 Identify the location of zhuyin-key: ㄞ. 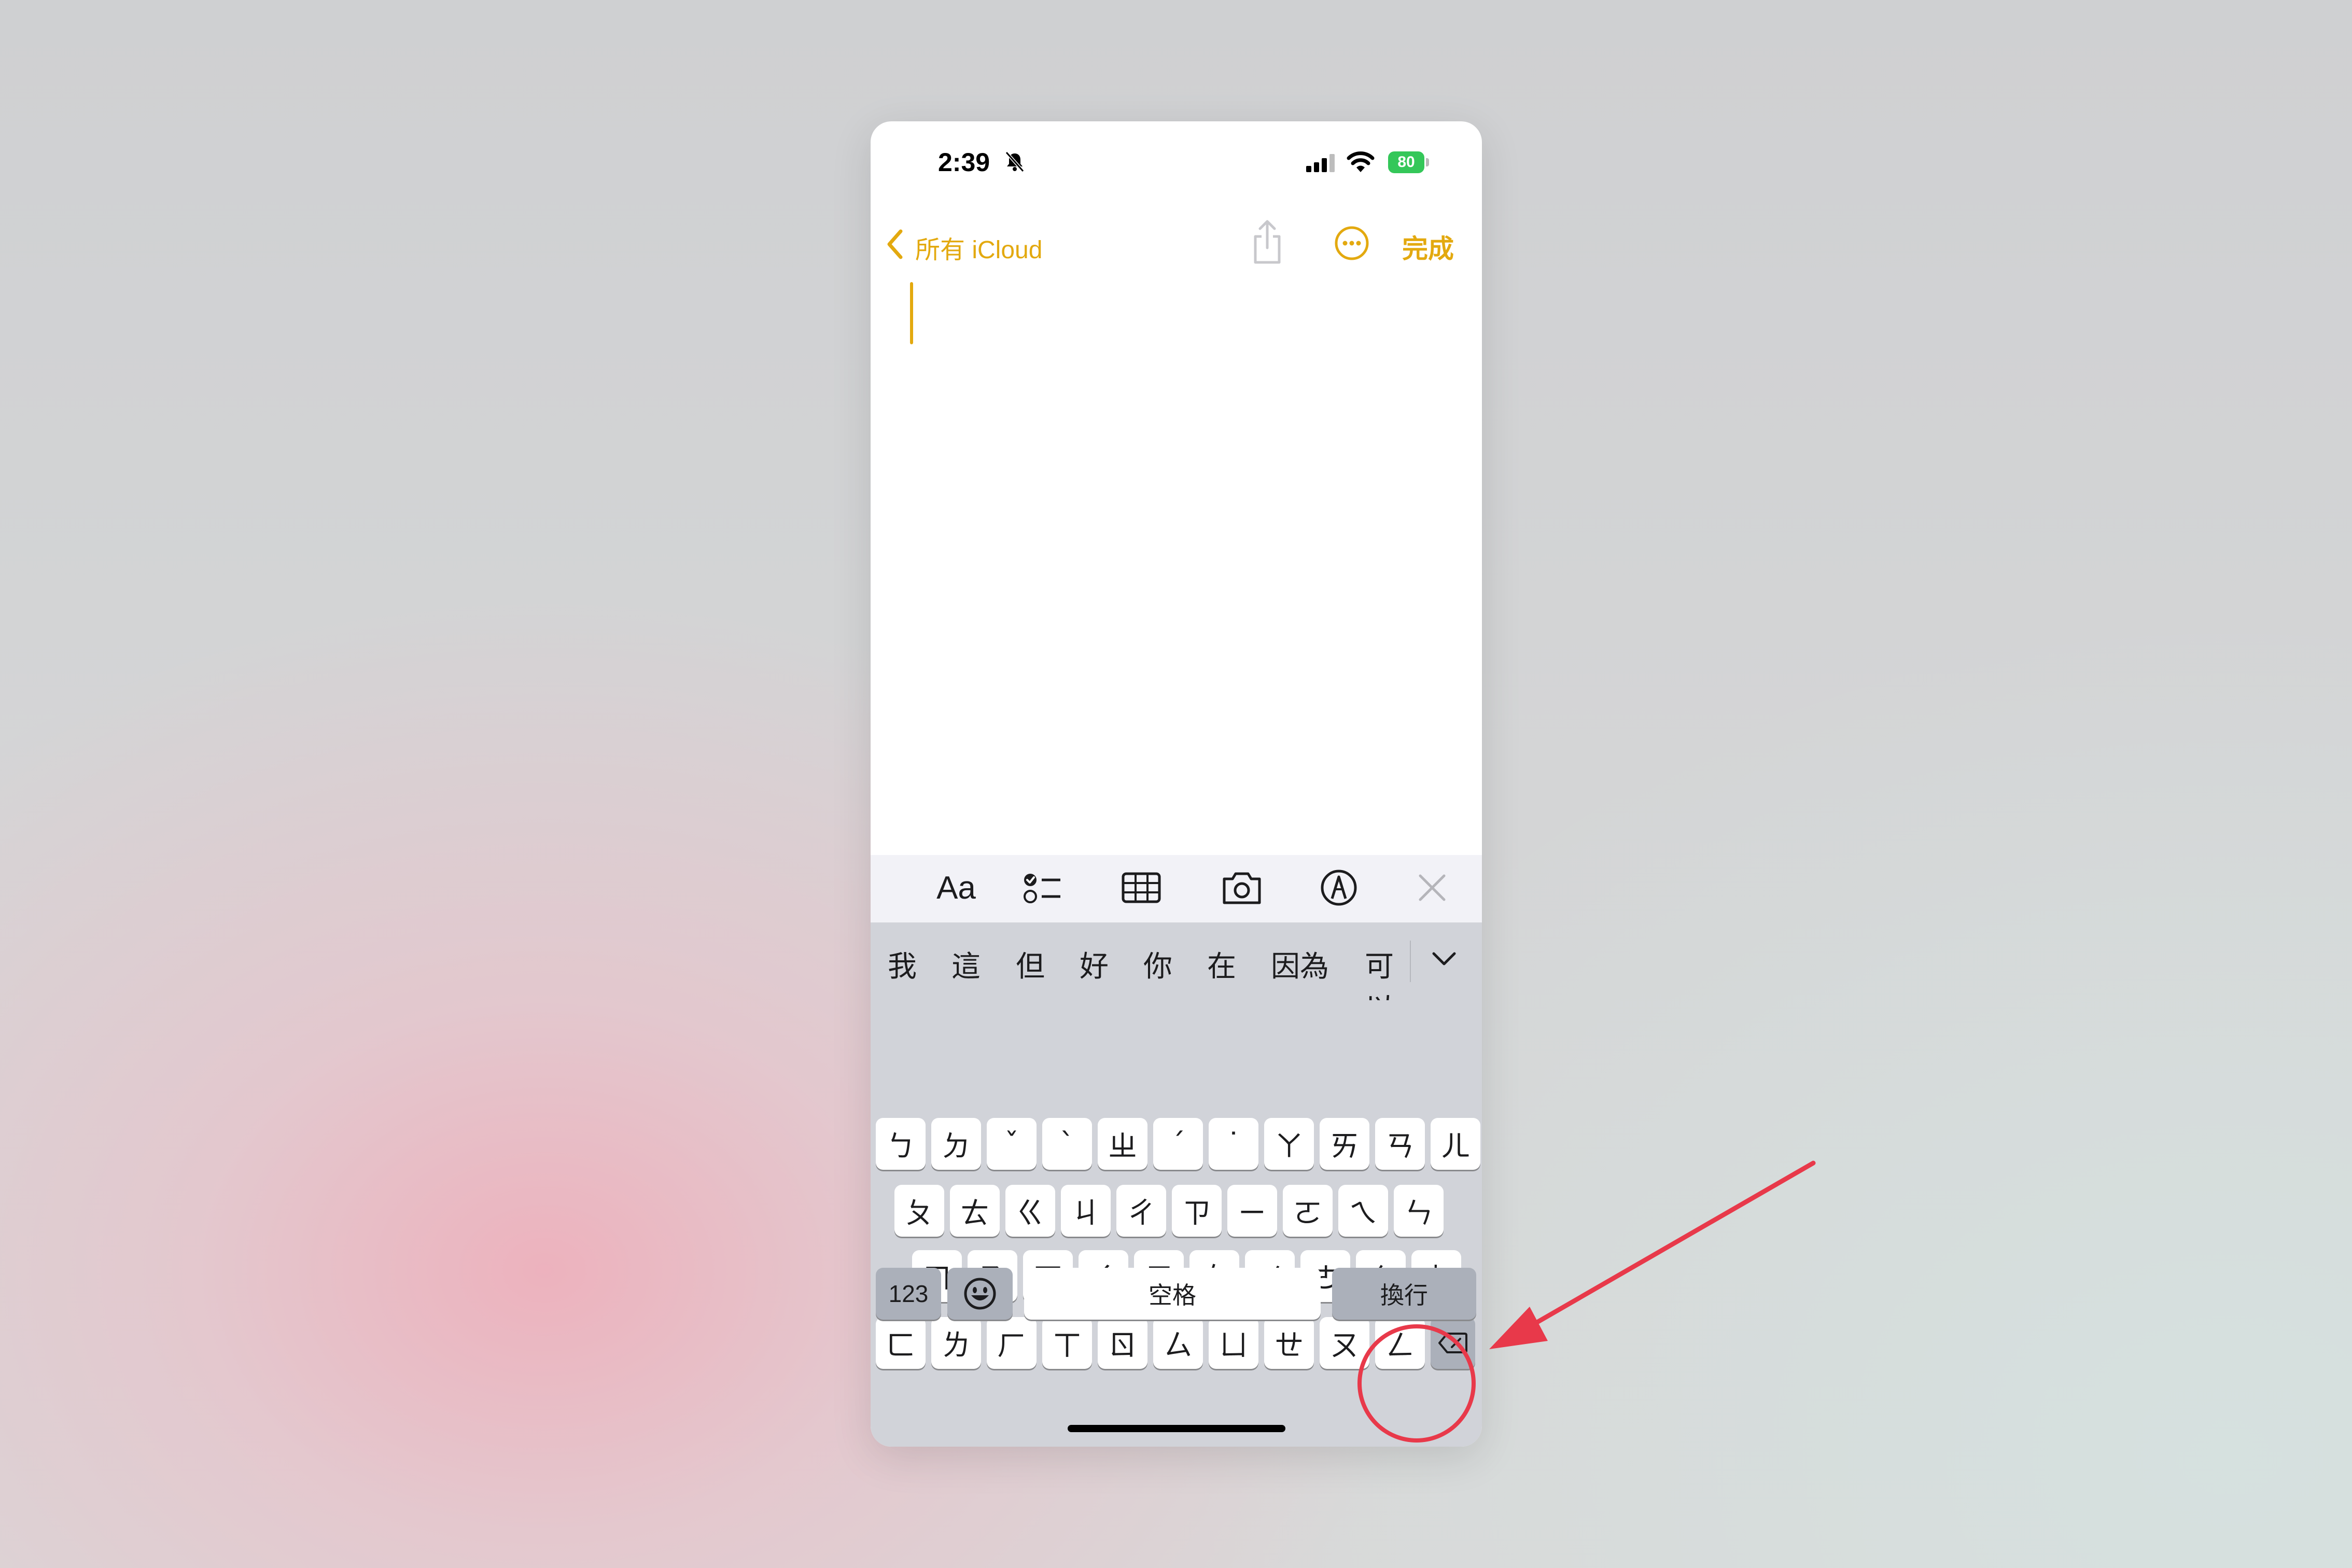
(1344, 1144).